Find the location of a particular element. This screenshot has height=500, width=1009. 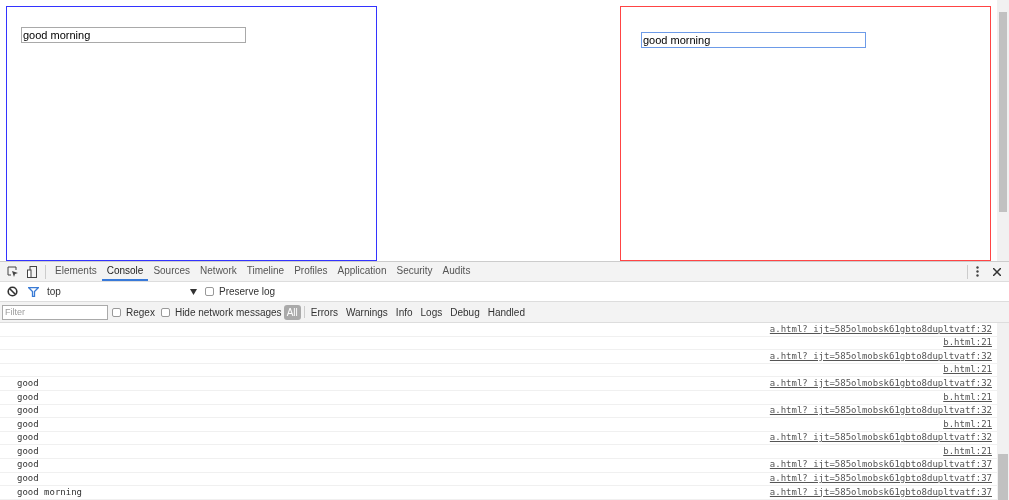

context-selector: top is located at coordinates (122, 291).